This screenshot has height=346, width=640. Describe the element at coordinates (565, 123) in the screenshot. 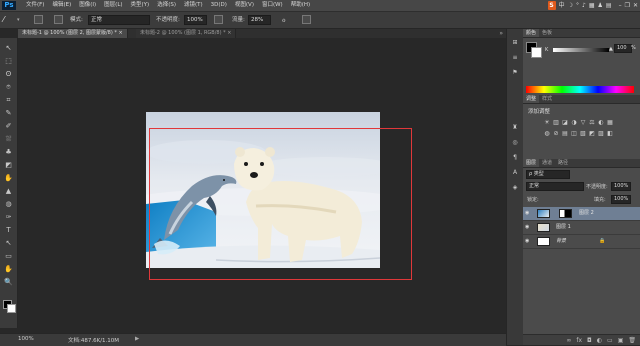

I see `adjustment-icon-2: ◪` at that location.